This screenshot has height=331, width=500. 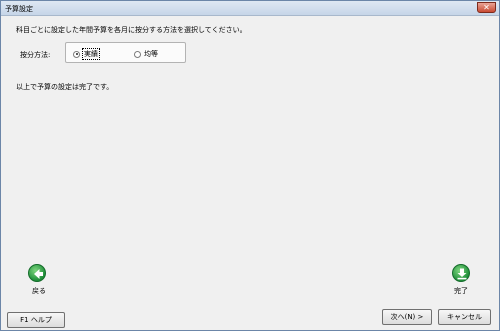 What do you see at coordinates (19, 9) in the screenshot?
I see `window-title: 予算設定` at bounding box center [19, 9].